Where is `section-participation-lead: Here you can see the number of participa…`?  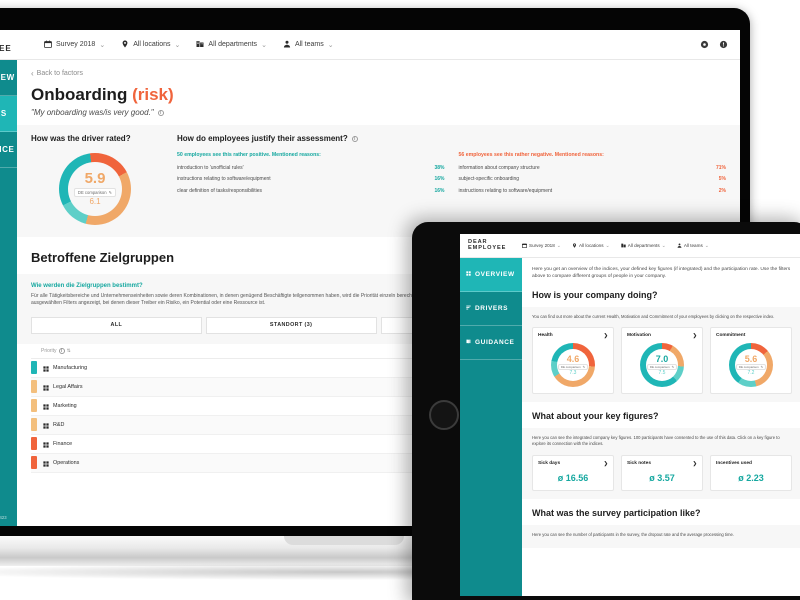 section-participation-lead: Here you can see the number of participa… is located at coordinates (633, 534).